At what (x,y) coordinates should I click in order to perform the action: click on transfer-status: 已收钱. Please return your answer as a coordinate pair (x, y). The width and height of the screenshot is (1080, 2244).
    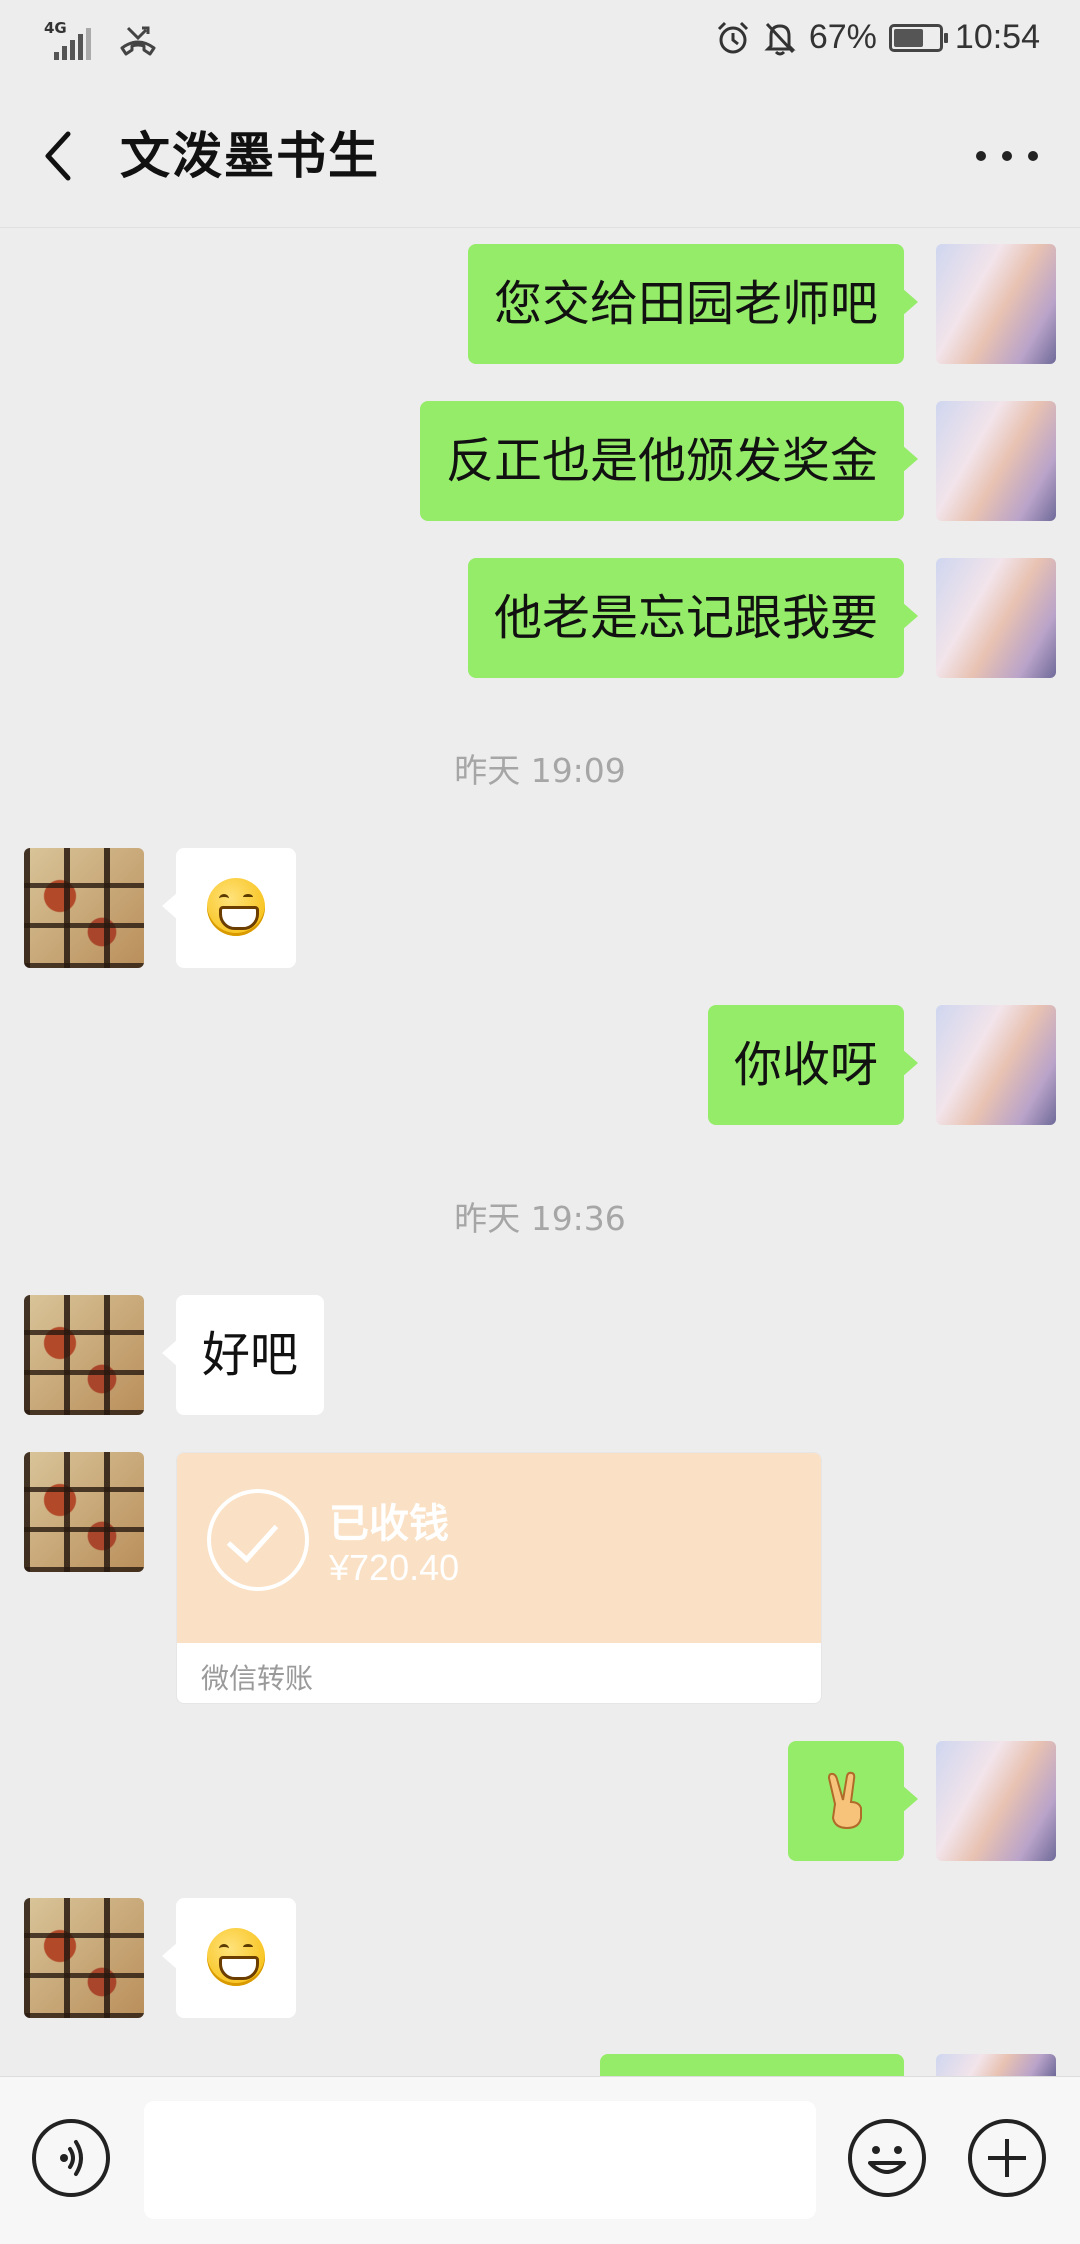
    Looking at the image, I should click on (389, 1524).